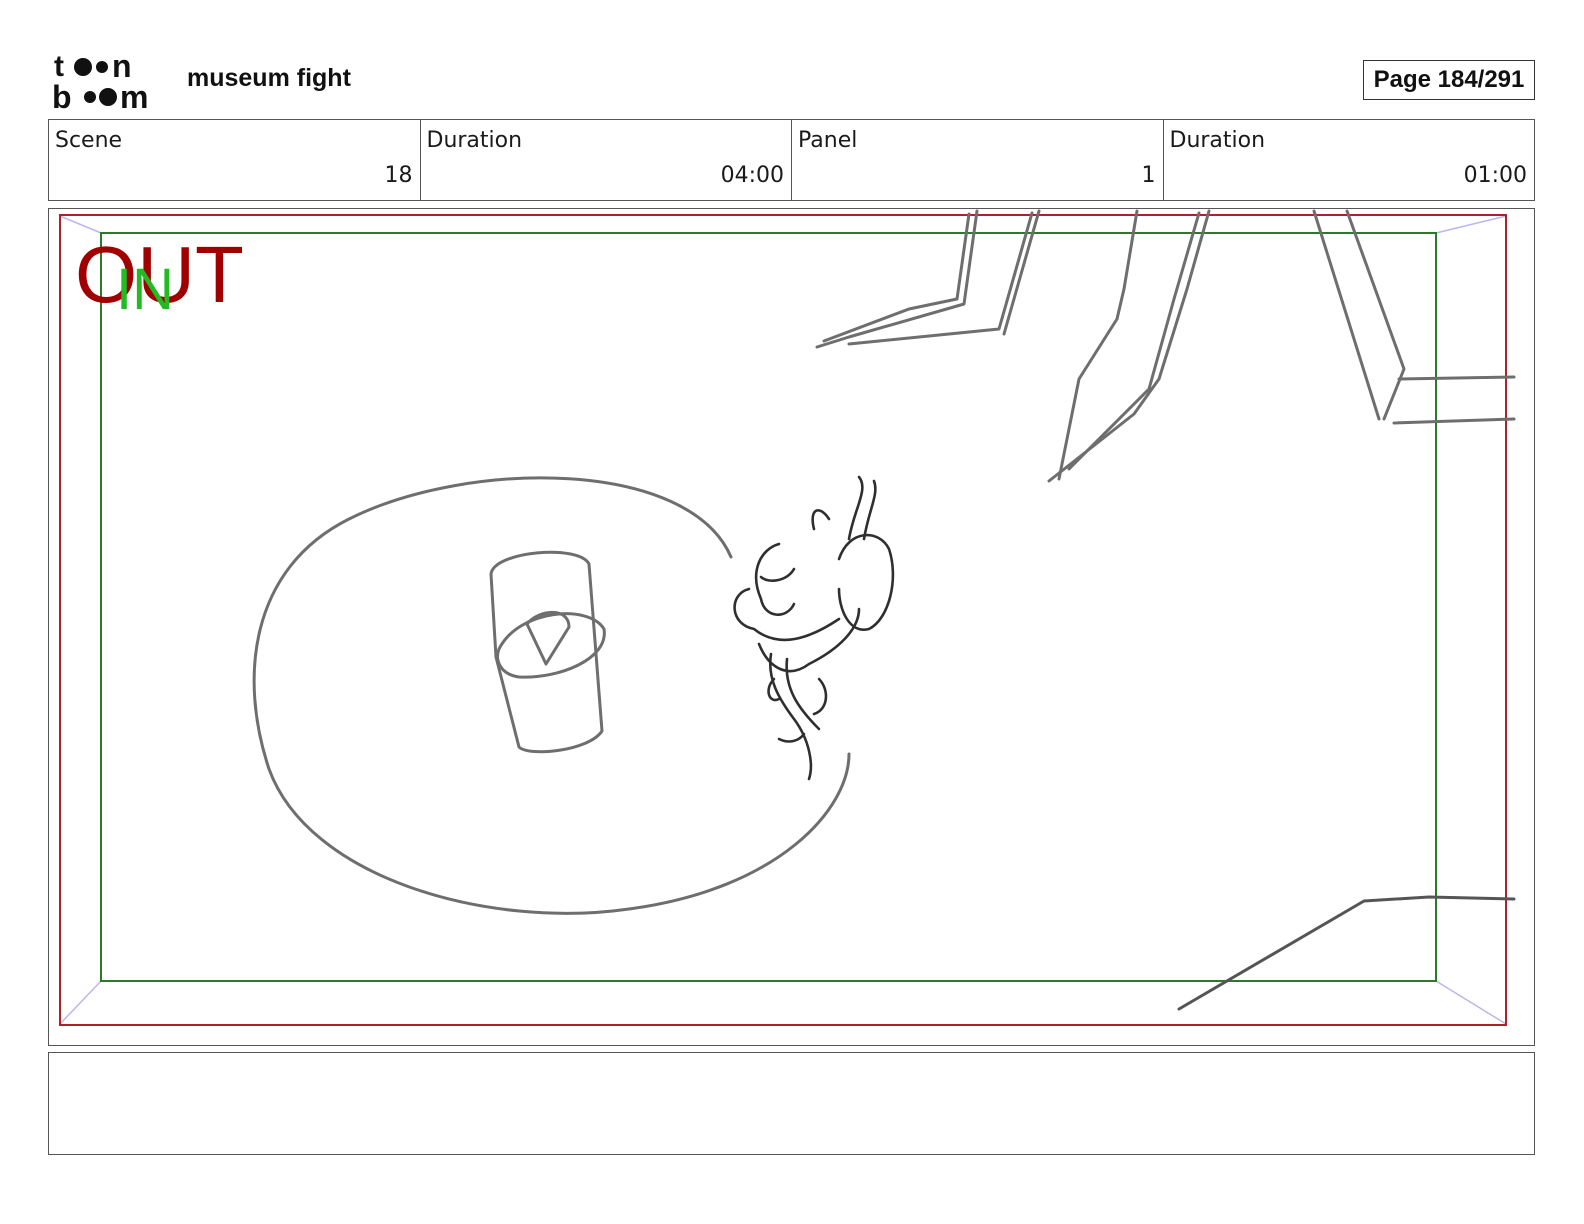 The width and height of the screenshot is (1584, 1224). Describe the element at coordinates (978, 160) in the screenshot. I see `panel-cell: Panel 1` at that location.